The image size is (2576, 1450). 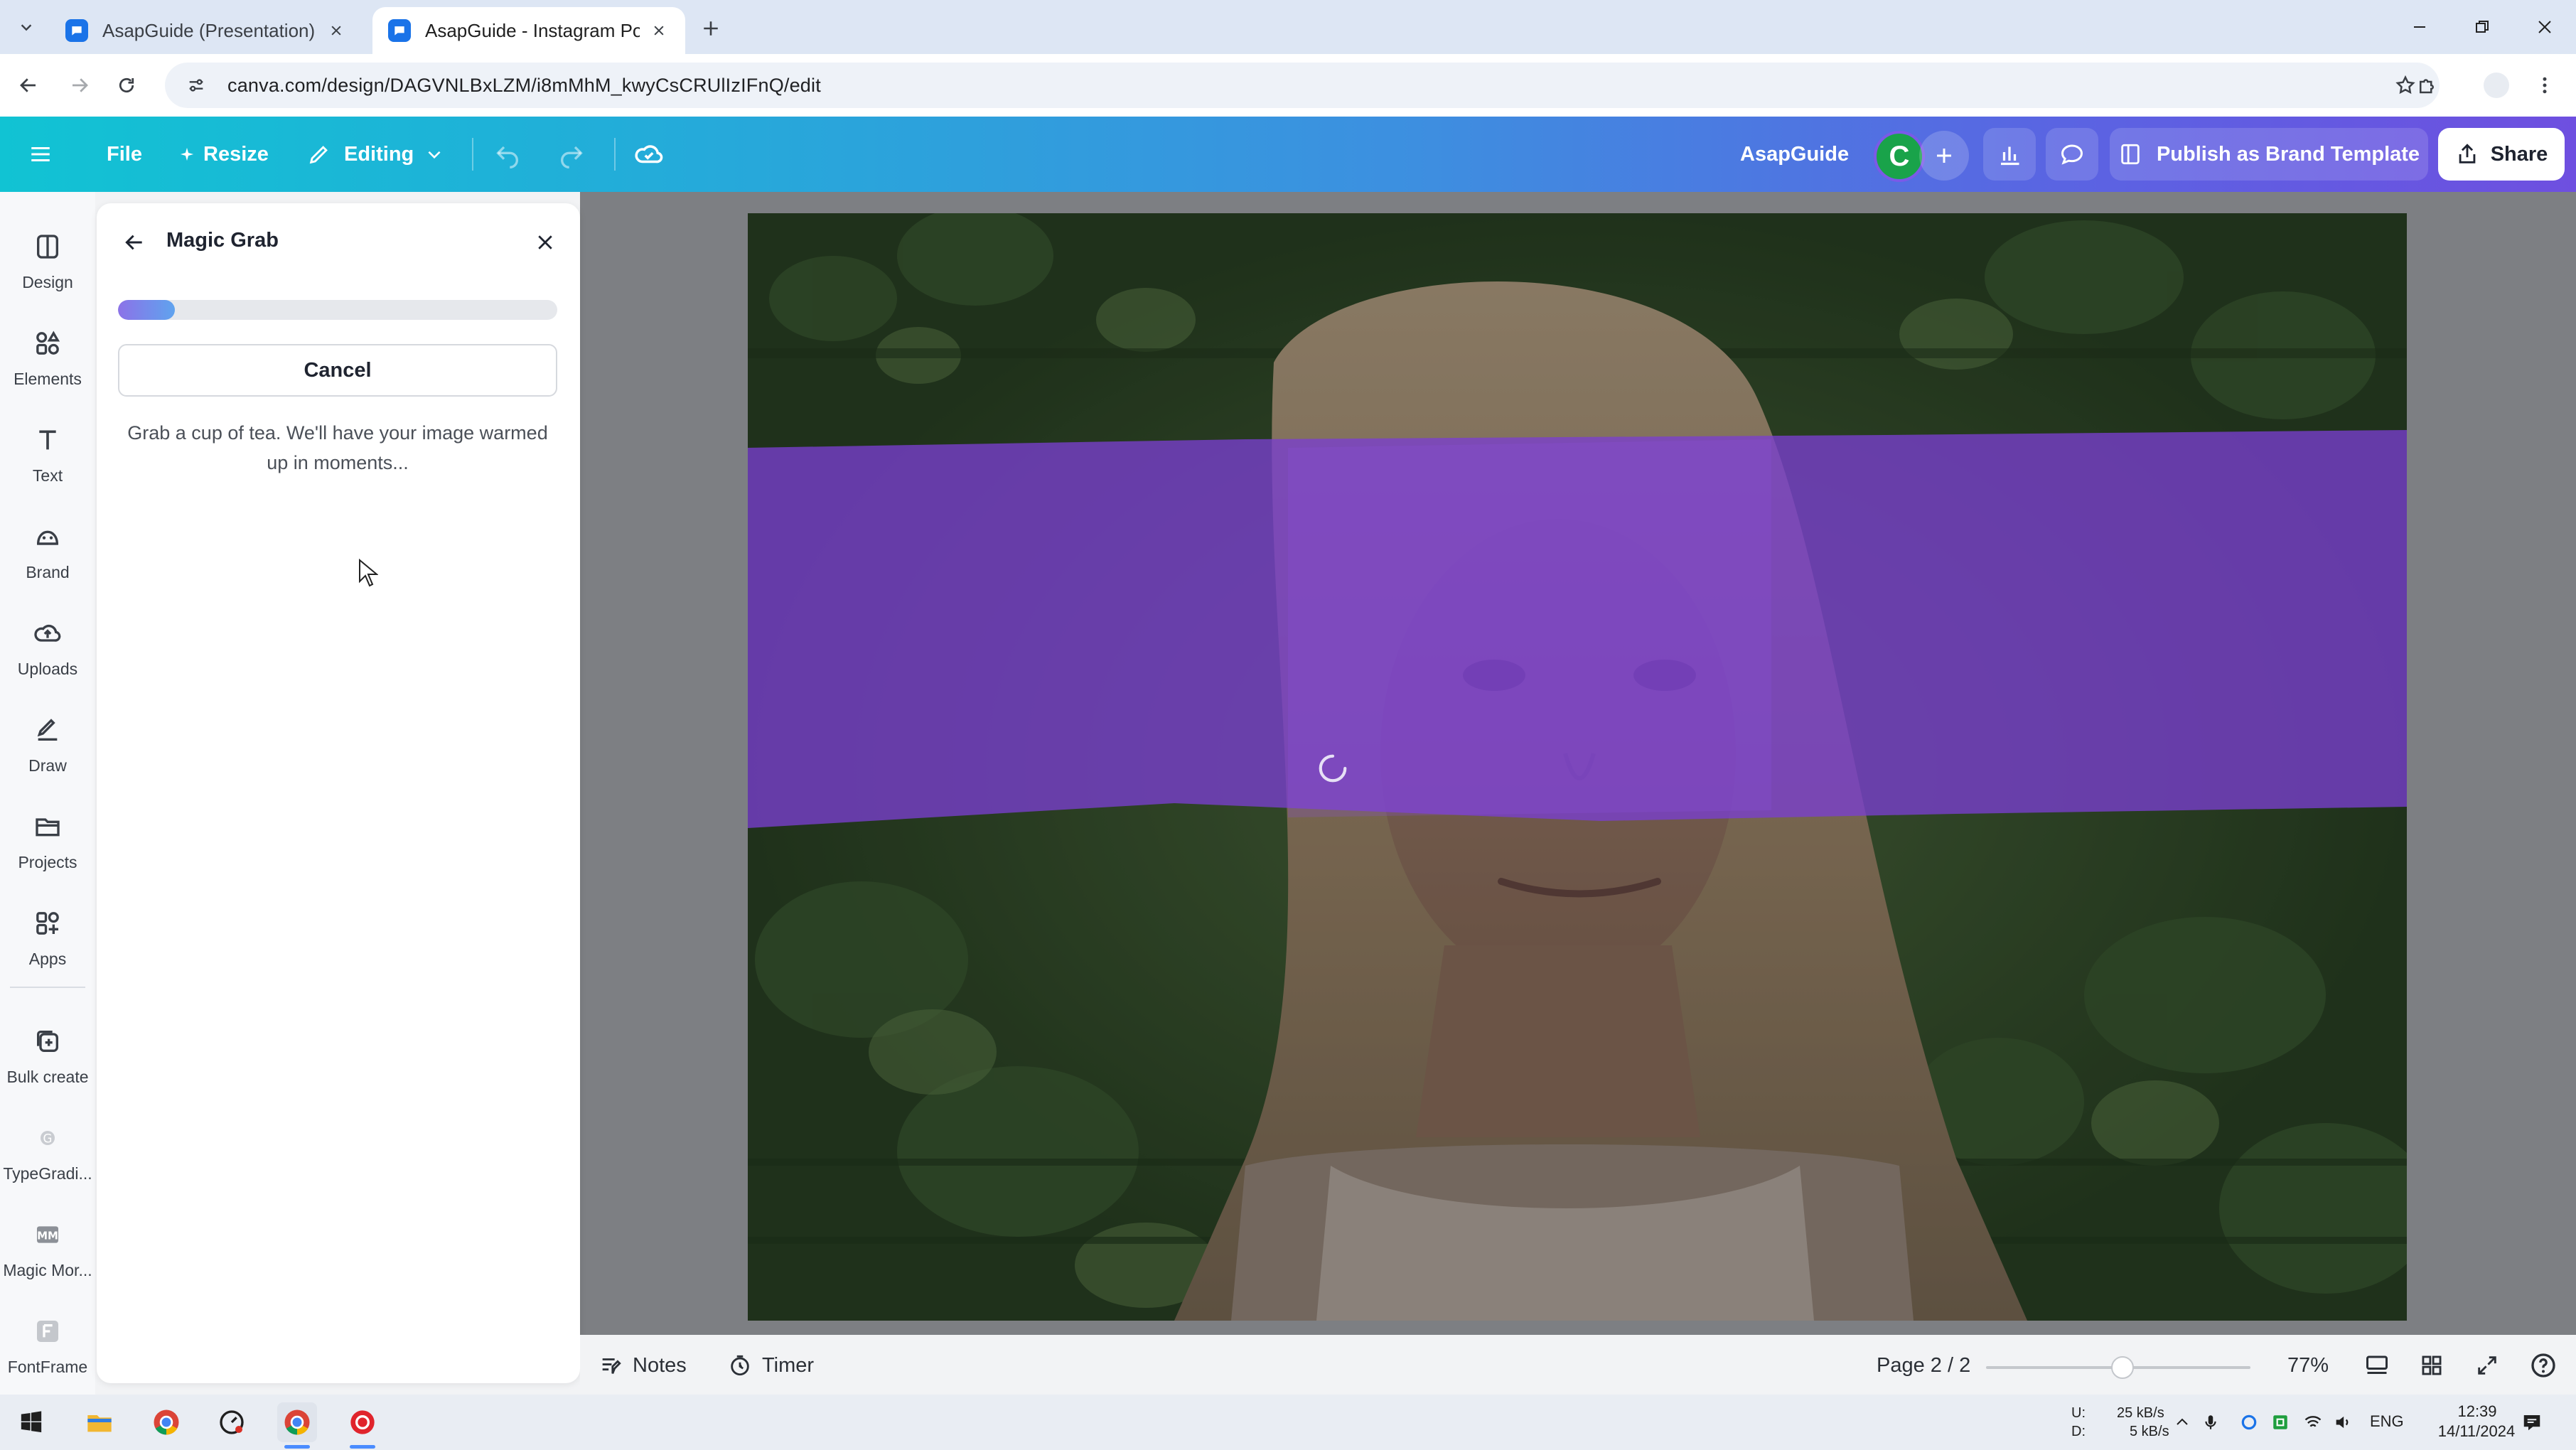 I want to click on rail-item-draw: Draw, so click(x=47, y=747).